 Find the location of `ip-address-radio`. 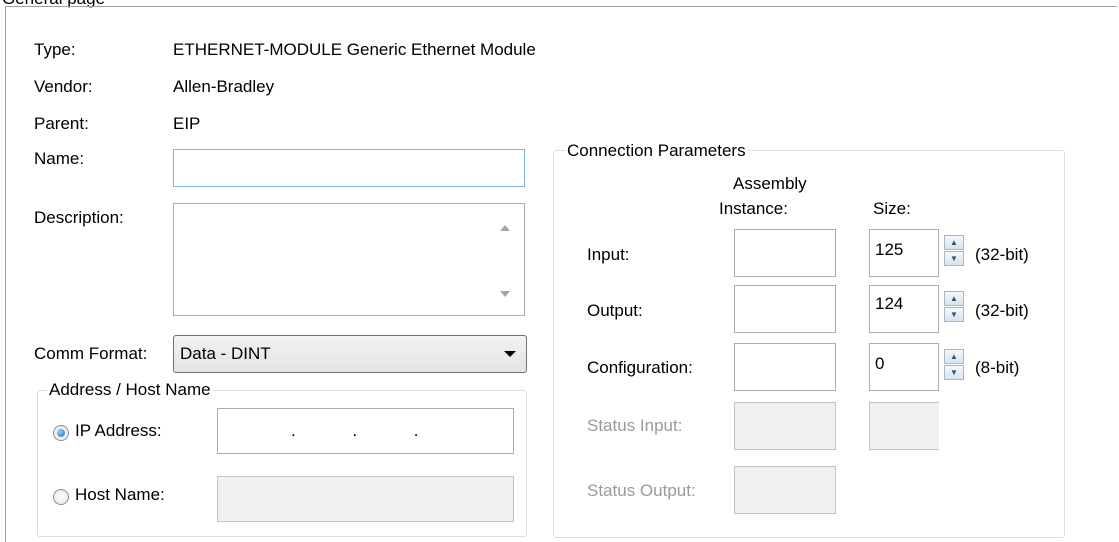

ip-address-radio is located at coordinates (61, 433).